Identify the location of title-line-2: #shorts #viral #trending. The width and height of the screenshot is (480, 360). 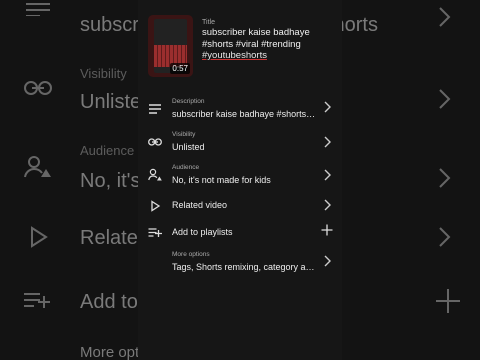
(251, 44).